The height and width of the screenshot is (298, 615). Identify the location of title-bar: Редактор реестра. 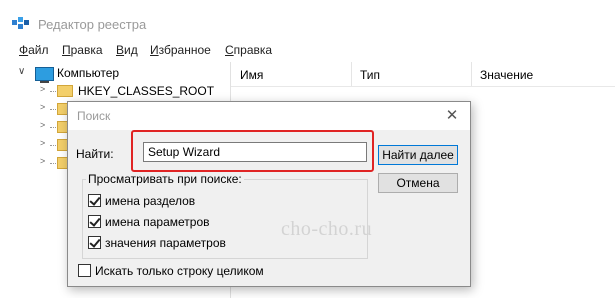
(307, 19).